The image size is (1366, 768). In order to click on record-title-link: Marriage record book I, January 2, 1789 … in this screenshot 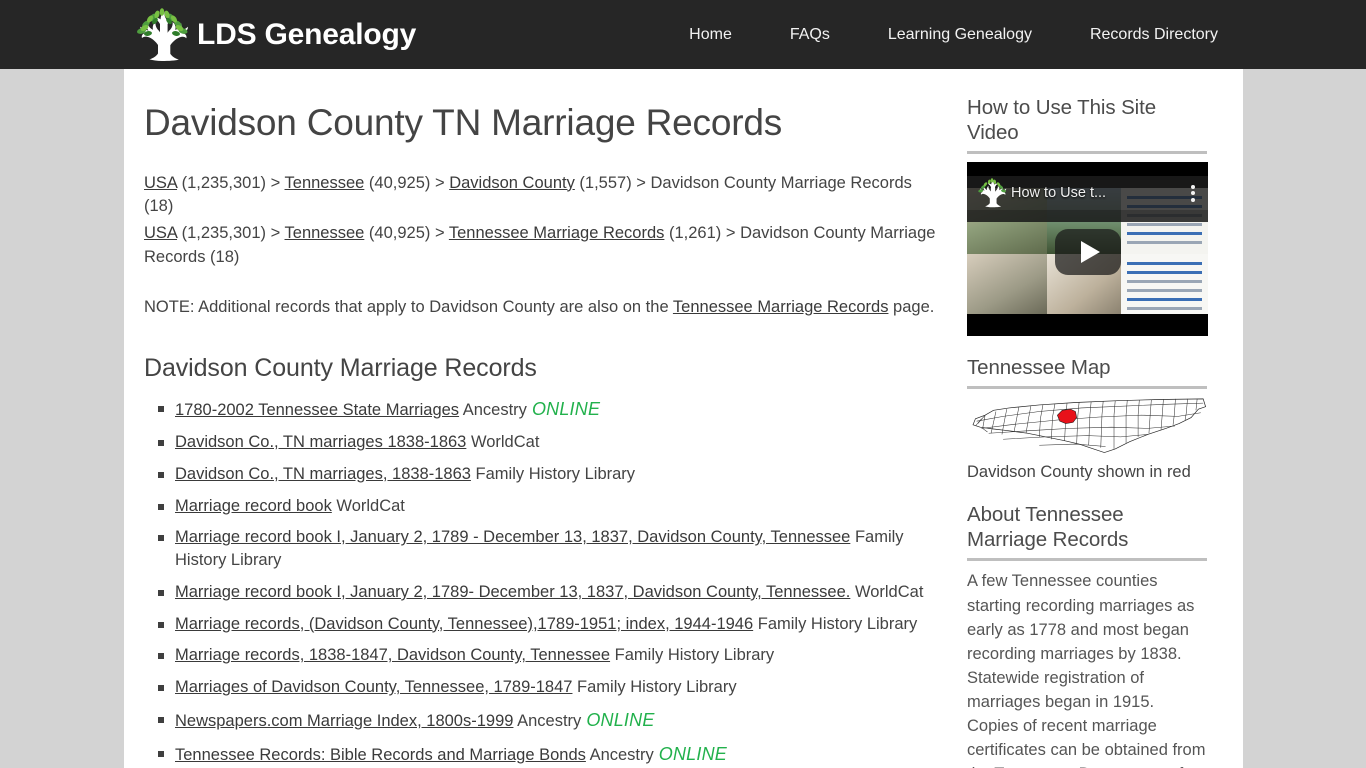, I will do `click(512, 537)`.